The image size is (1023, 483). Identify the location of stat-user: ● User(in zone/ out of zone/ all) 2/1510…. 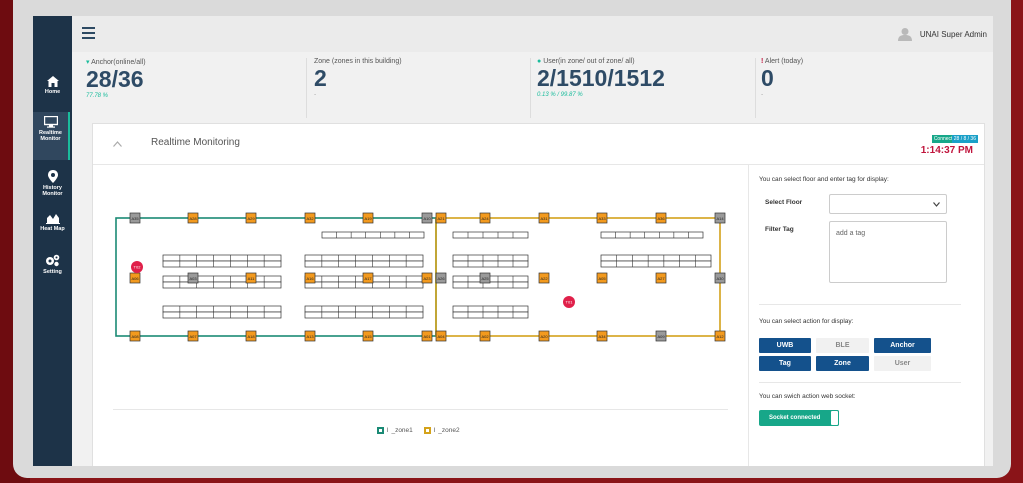
(601, 78).